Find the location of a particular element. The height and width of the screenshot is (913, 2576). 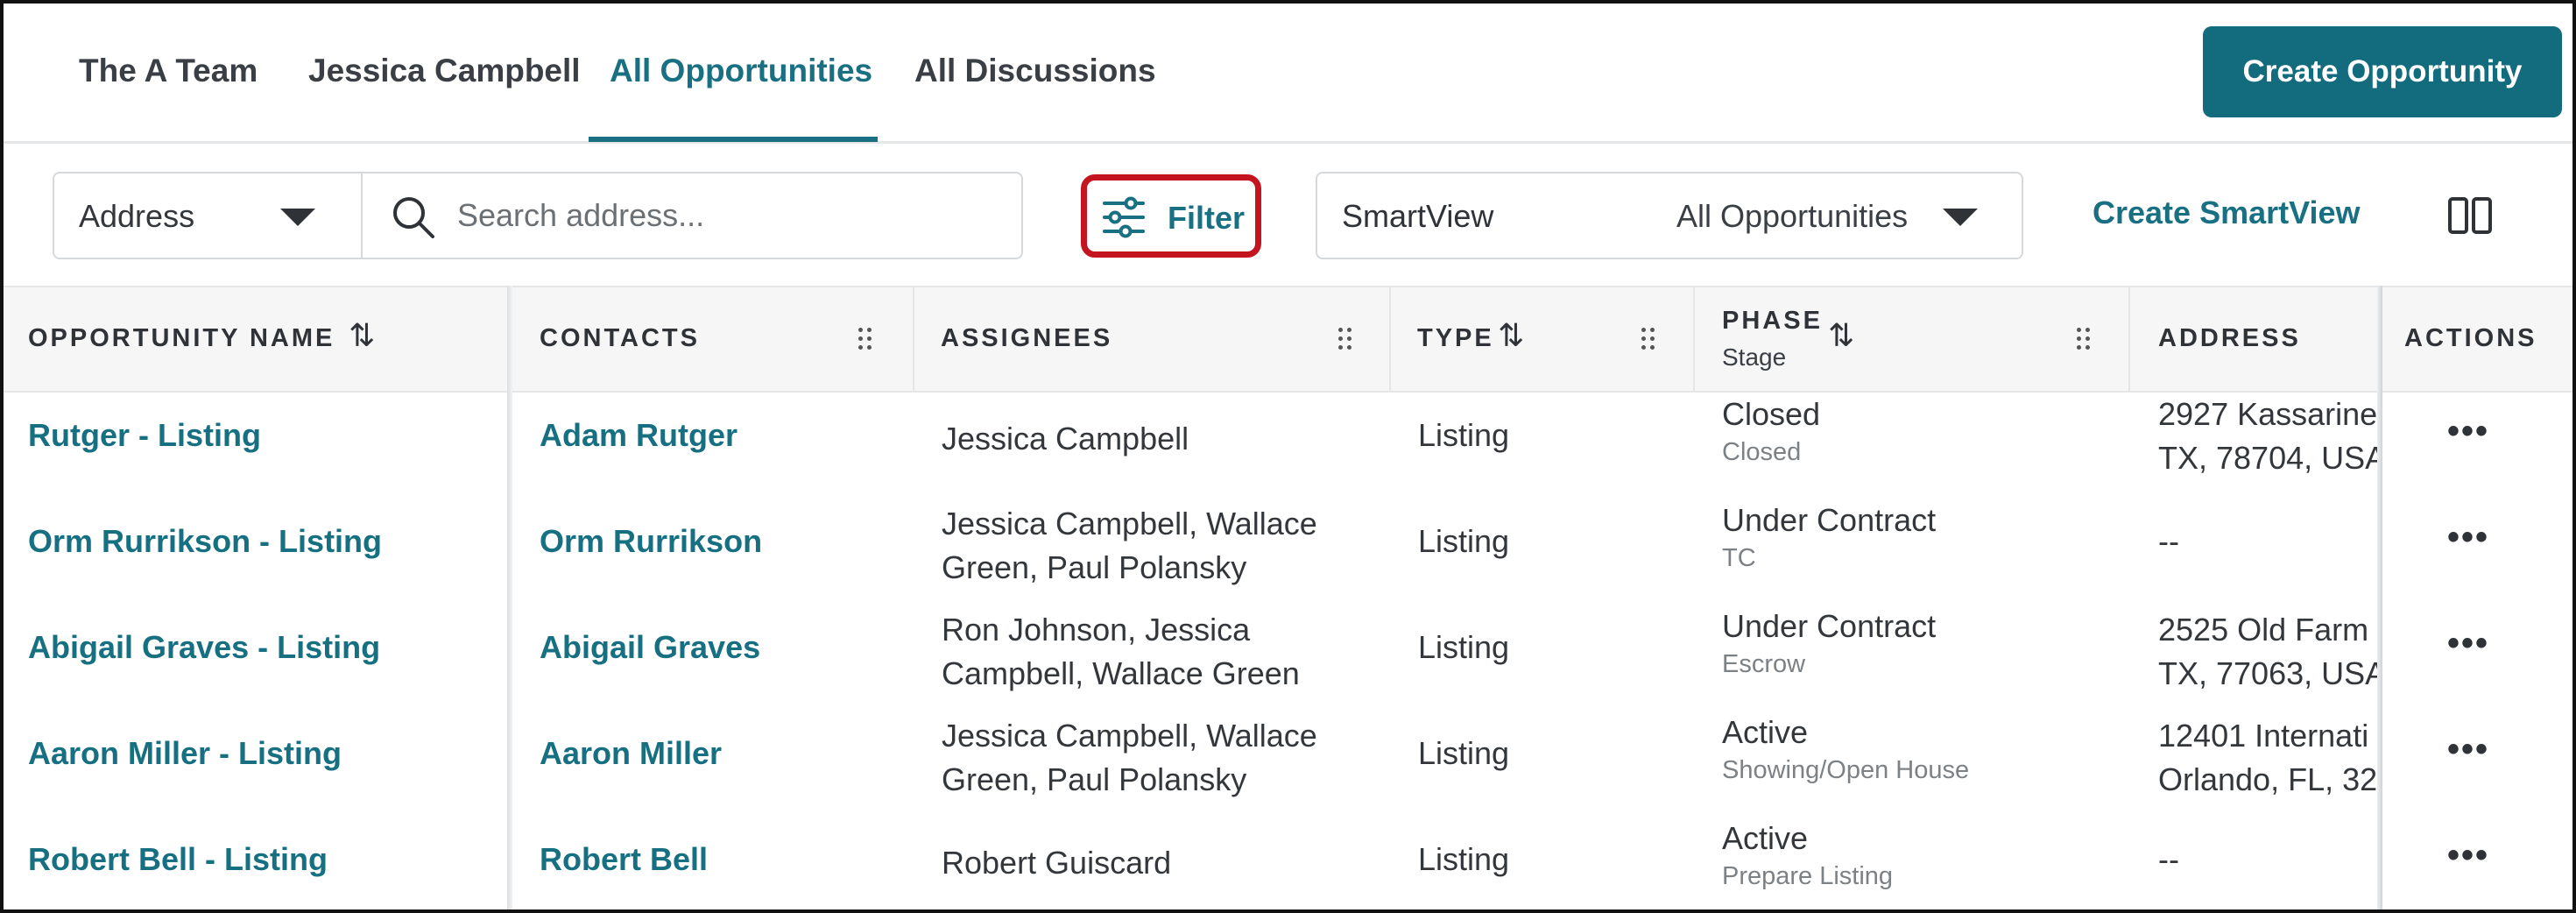

phase-value: Closed is located at coordinates (1771, 414).